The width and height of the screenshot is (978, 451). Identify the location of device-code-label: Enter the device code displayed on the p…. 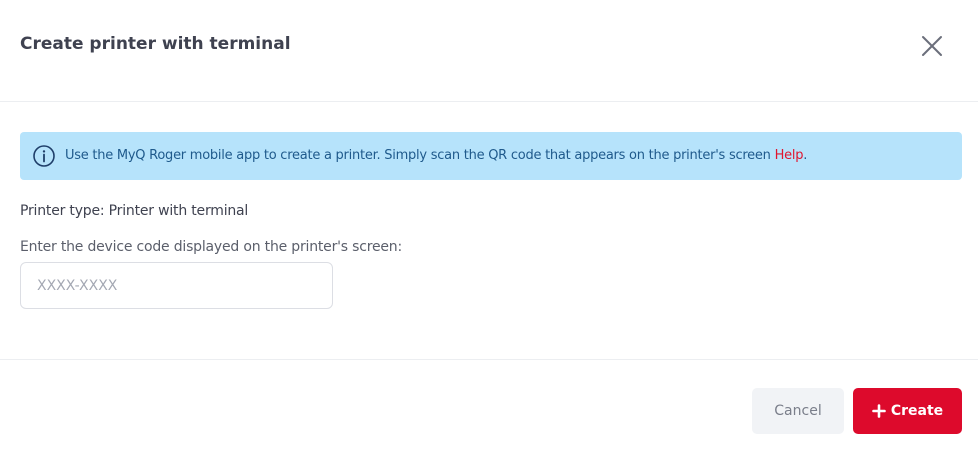
(211, 247).